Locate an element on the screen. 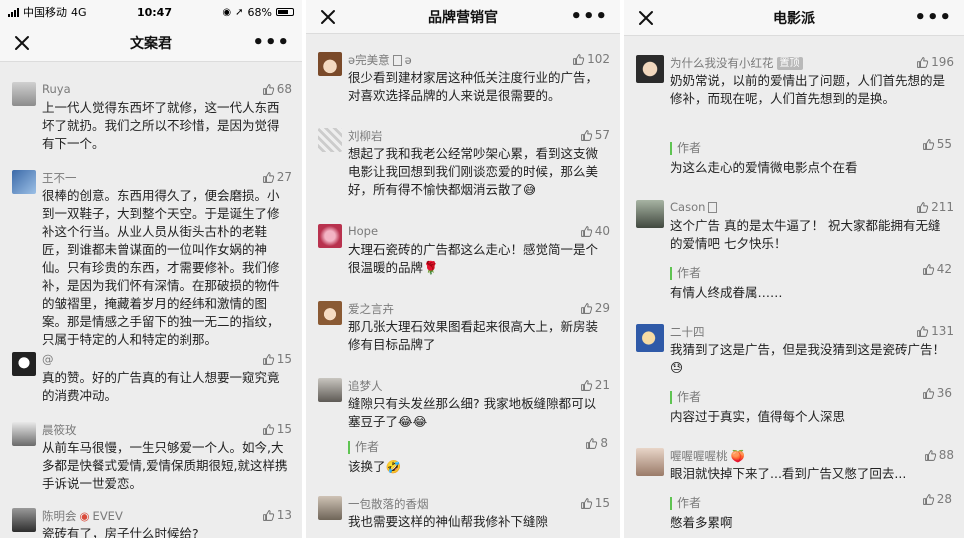 This screenshot has height=538, width=964. like-count: 211 is located at coordinates (942, 207).